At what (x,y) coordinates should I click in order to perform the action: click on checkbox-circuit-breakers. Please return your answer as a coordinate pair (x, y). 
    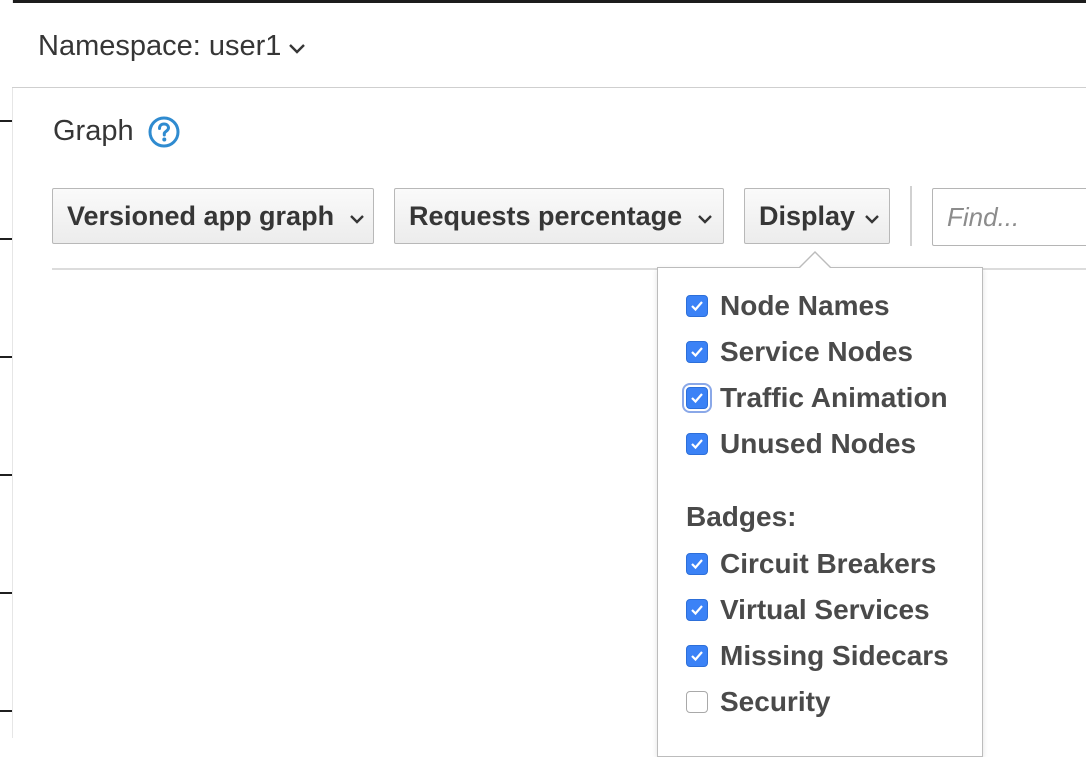
    Looking at the image, I should click on (697, 564).